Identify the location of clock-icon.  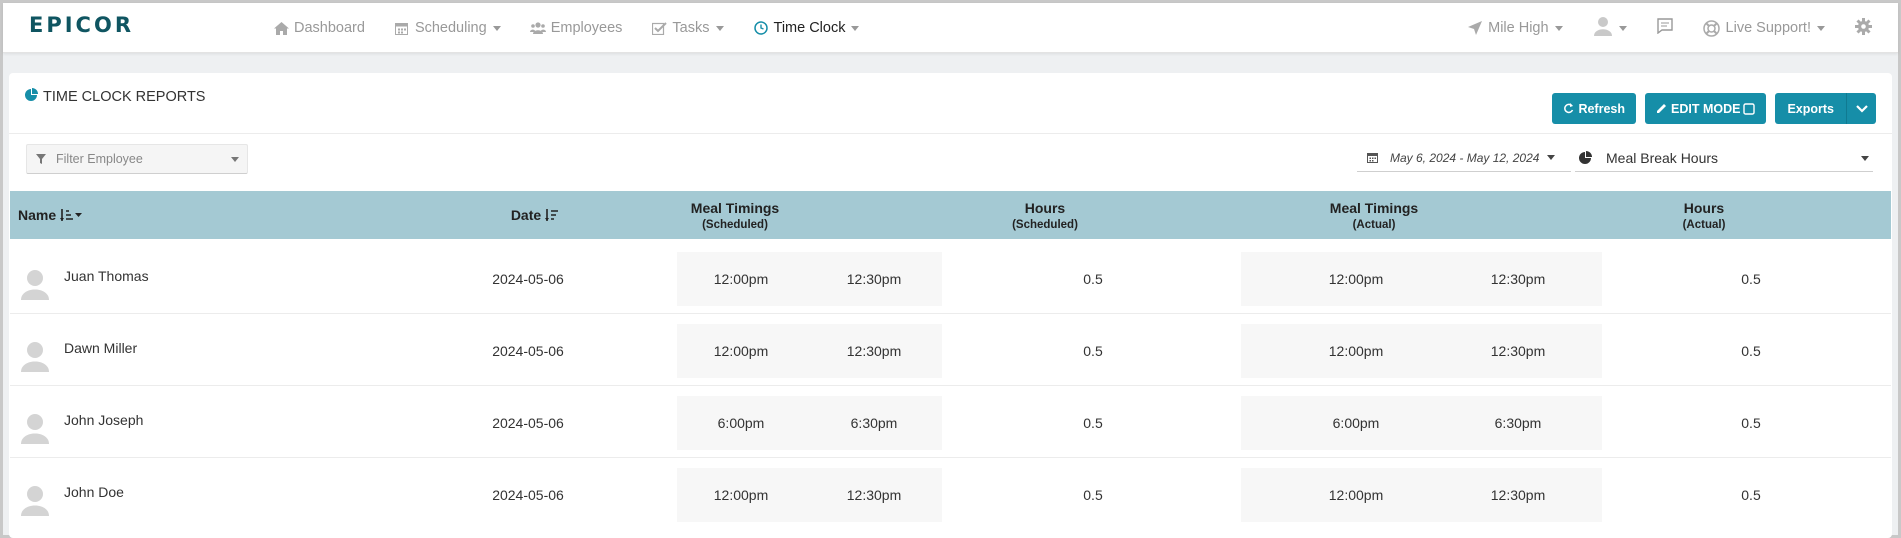
(761, 28).